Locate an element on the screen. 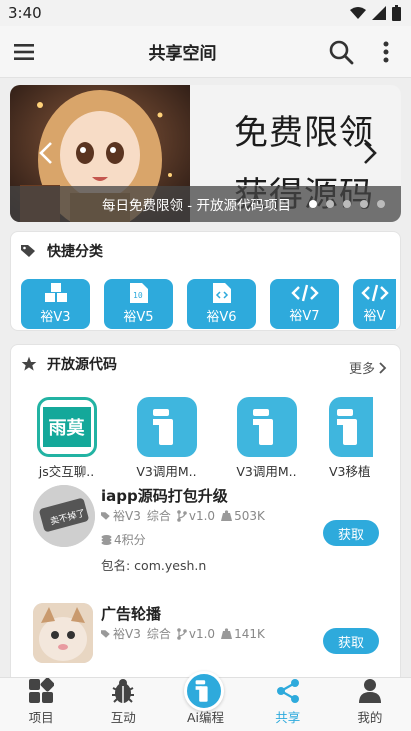  quick-category-partial: 裕V is located at coordinates (374, 304).